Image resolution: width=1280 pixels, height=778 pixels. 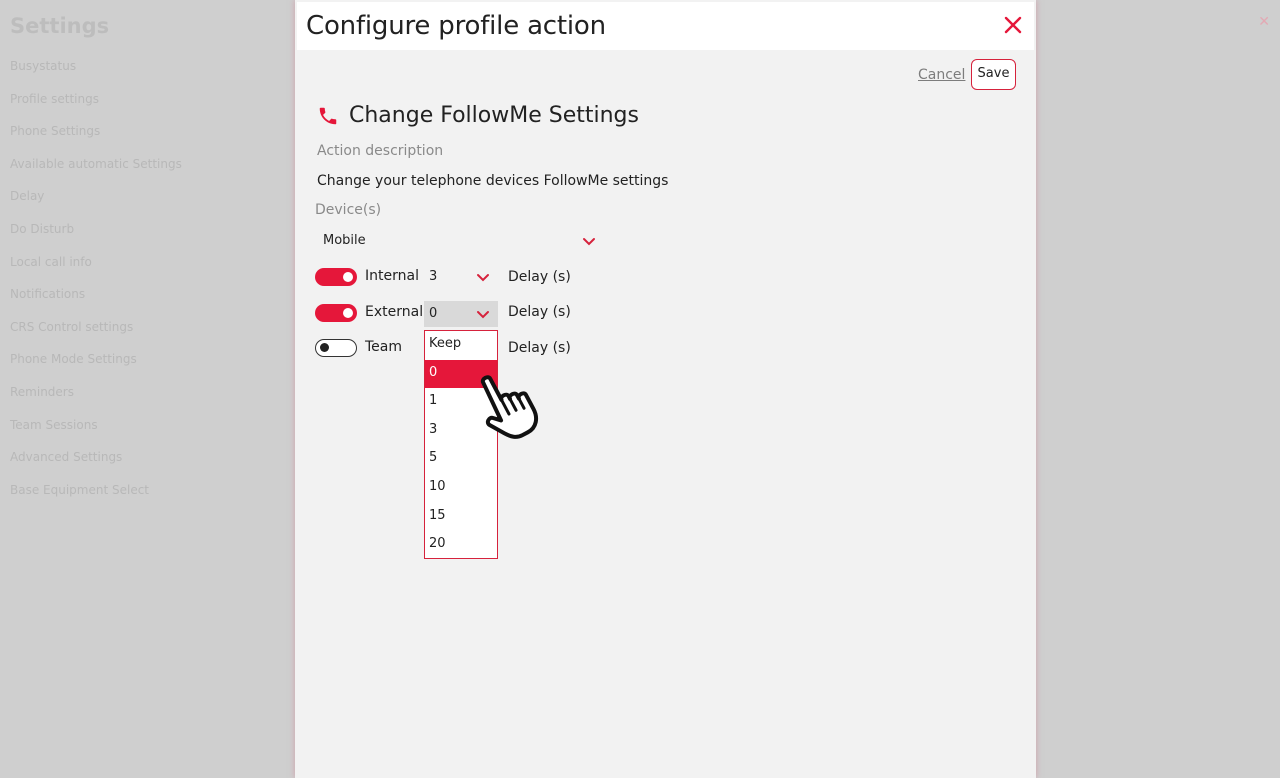 I want to click on team-label: Team, so click(x=384, y=347).